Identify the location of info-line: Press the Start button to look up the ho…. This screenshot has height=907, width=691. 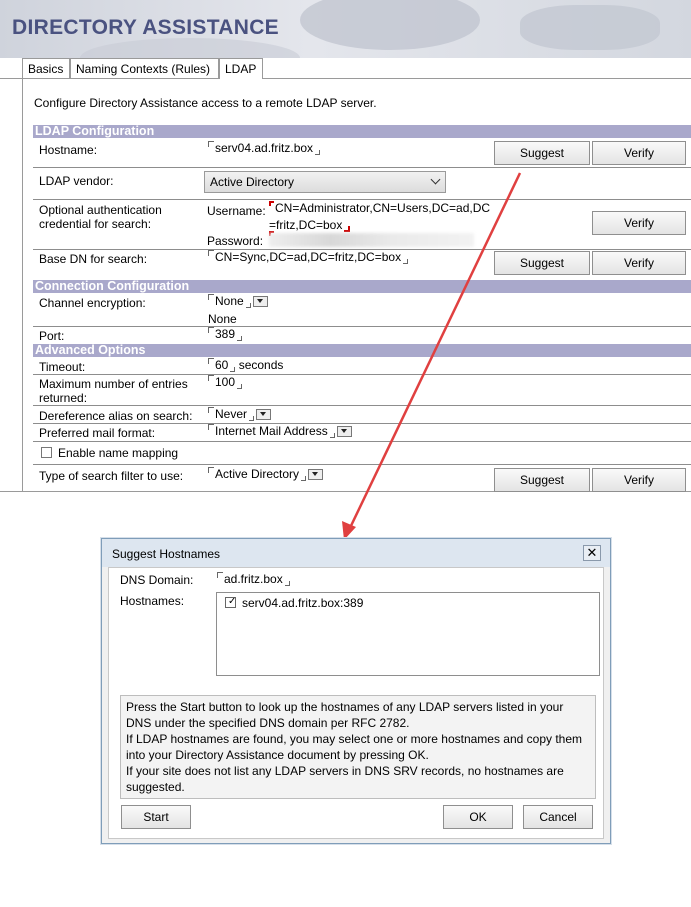
(345, 707).